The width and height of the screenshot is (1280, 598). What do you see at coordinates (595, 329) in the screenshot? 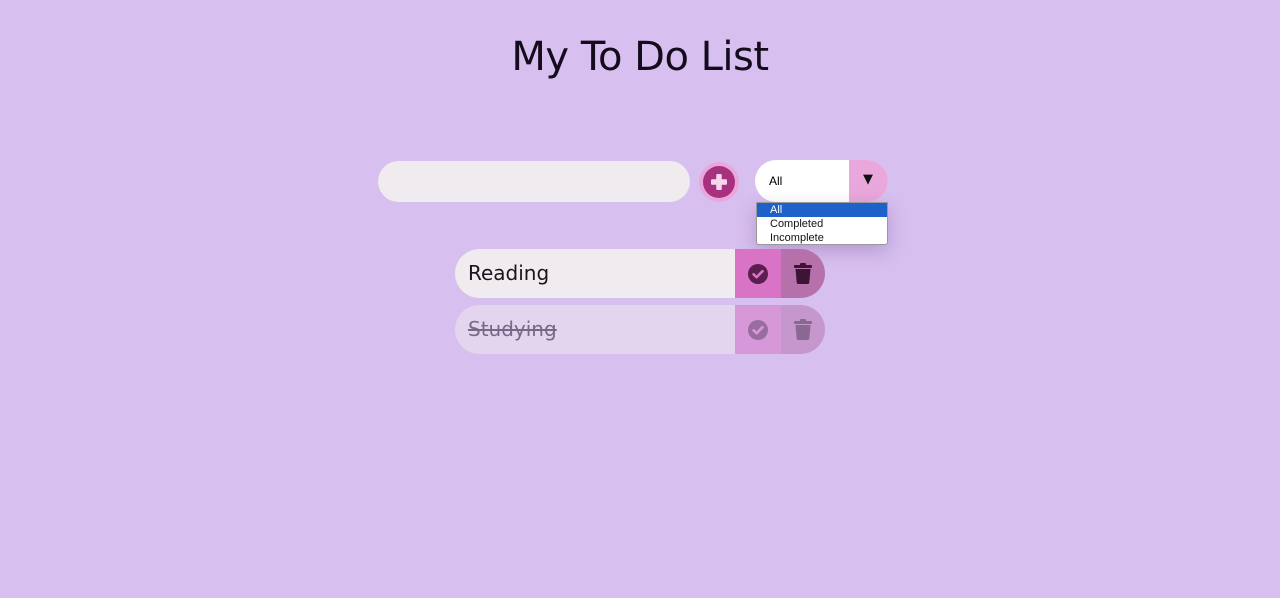
I see `todo-text: Studying` at bounding box center [595, 329].